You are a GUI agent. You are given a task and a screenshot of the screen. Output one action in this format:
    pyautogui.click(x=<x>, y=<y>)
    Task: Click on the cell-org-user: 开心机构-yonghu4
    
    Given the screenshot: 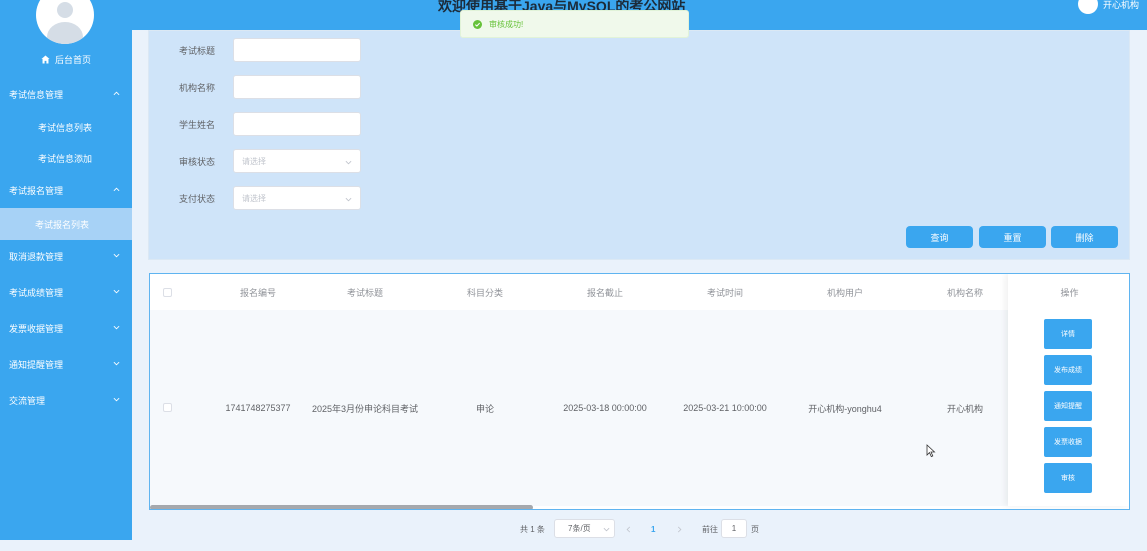 What is the action you would take?
    pyautogui.click(x=845, y=408)
    